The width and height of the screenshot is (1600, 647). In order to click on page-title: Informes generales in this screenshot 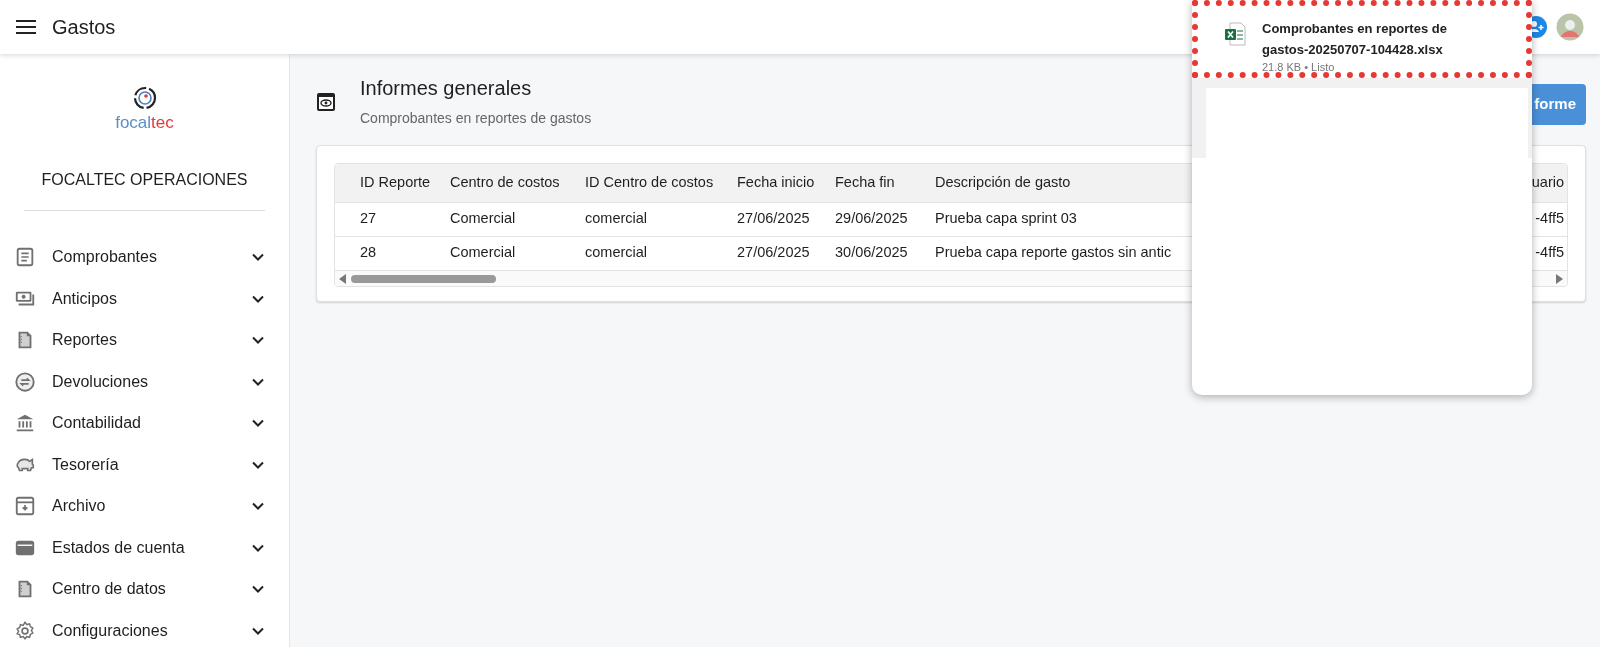, I will do `click(446, 88)`.